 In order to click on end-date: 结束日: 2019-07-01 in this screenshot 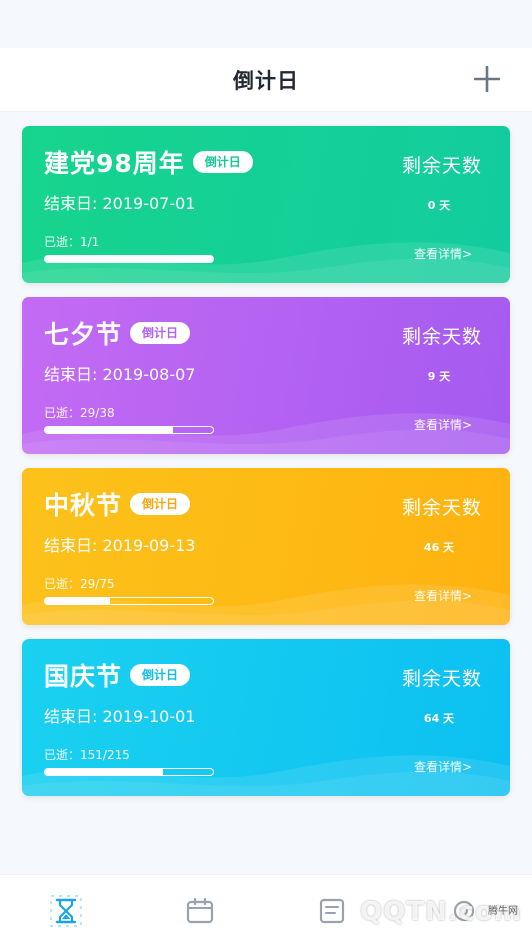, I will do `click(120, 203)`.